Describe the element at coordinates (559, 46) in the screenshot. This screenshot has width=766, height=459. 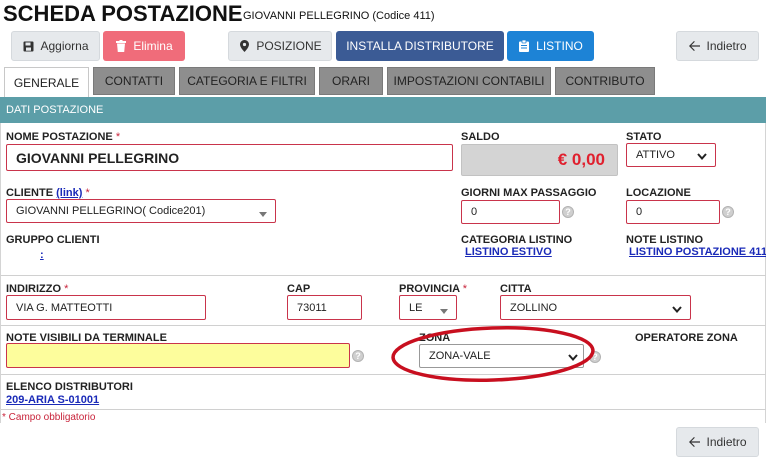
I see `listino-label: LISTINO` at that location.